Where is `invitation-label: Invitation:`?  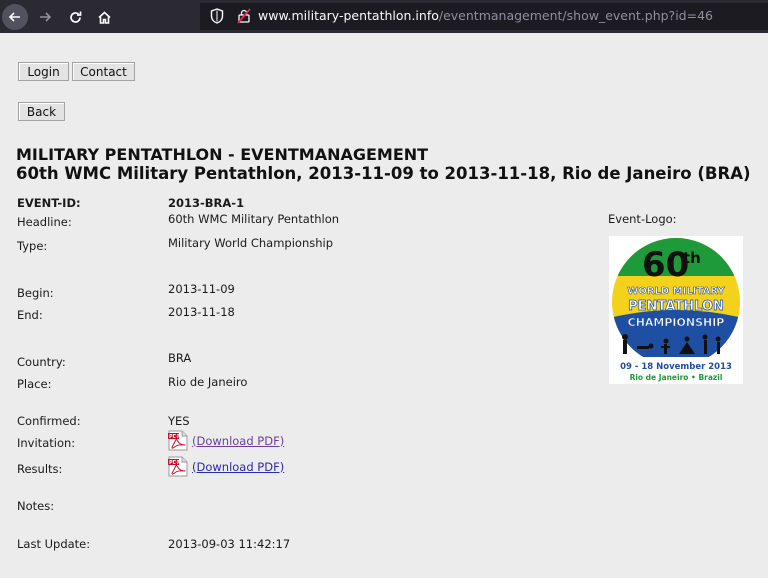 invitation-label: Invitation: is located at coordinates (46, 443).